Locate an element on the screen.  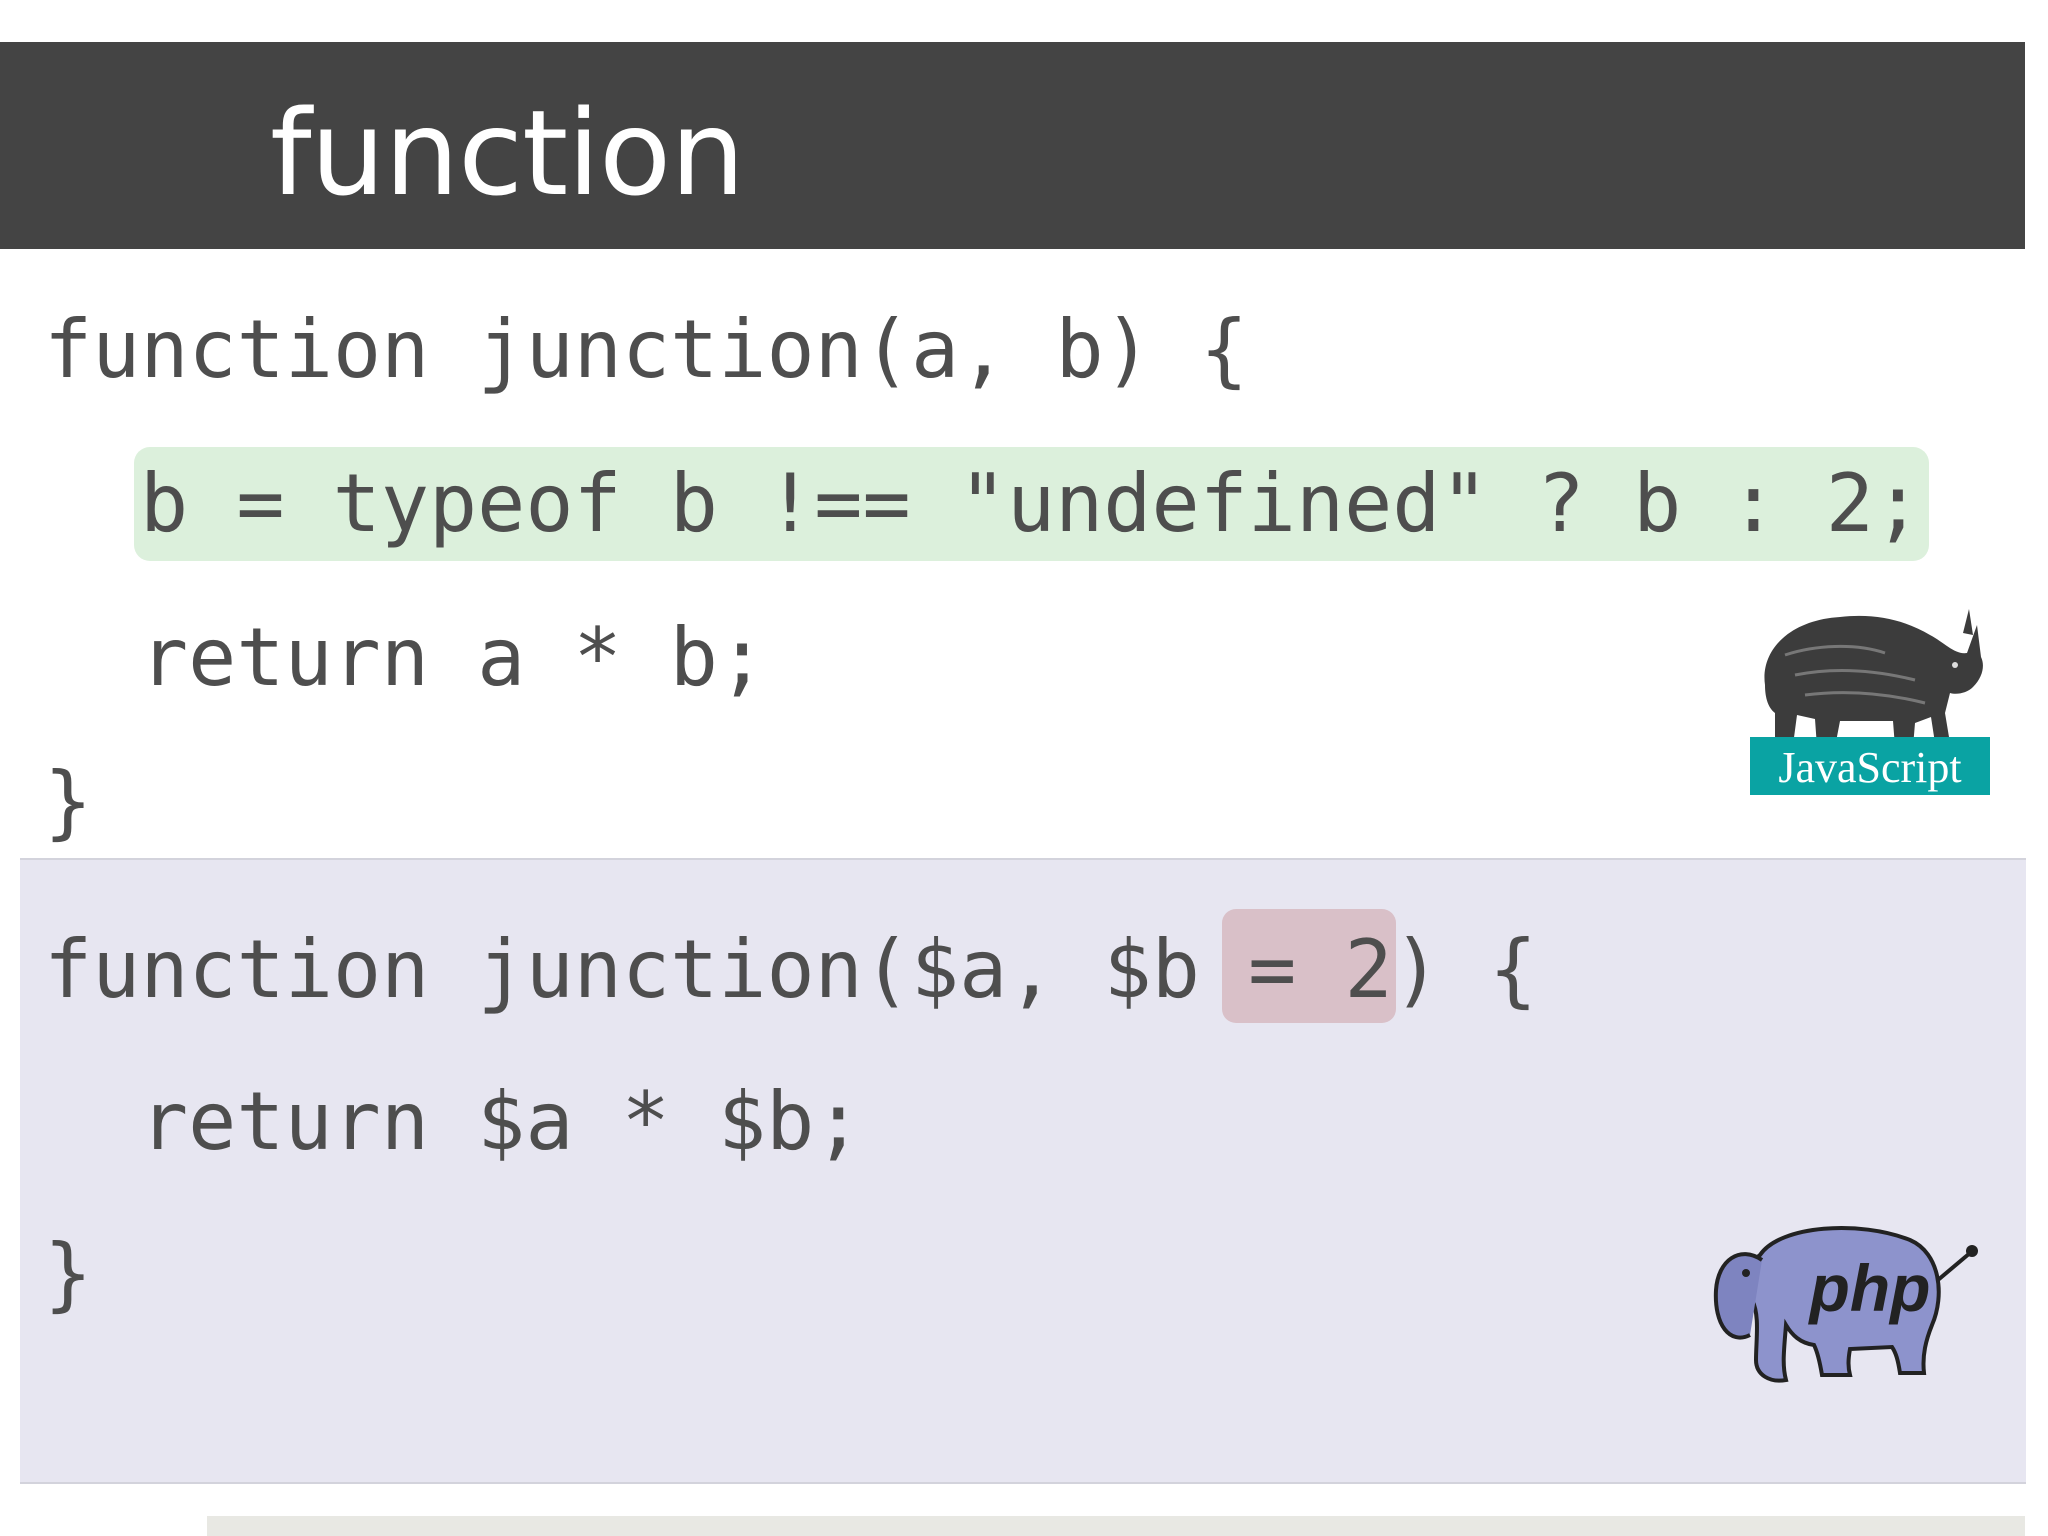
js-code-line-1: function junction(a, b) { is located at coordinates (646, 349).